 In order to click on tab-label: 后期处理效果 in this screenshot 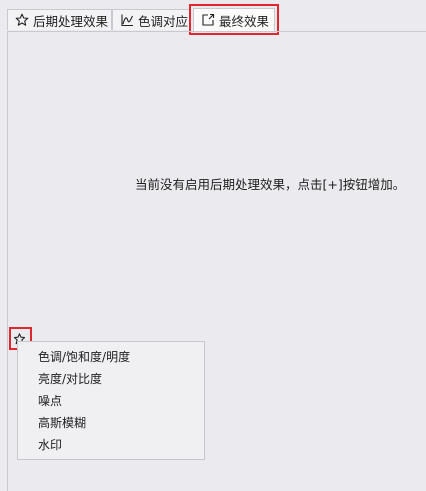, I will do `click(71, 21)`.